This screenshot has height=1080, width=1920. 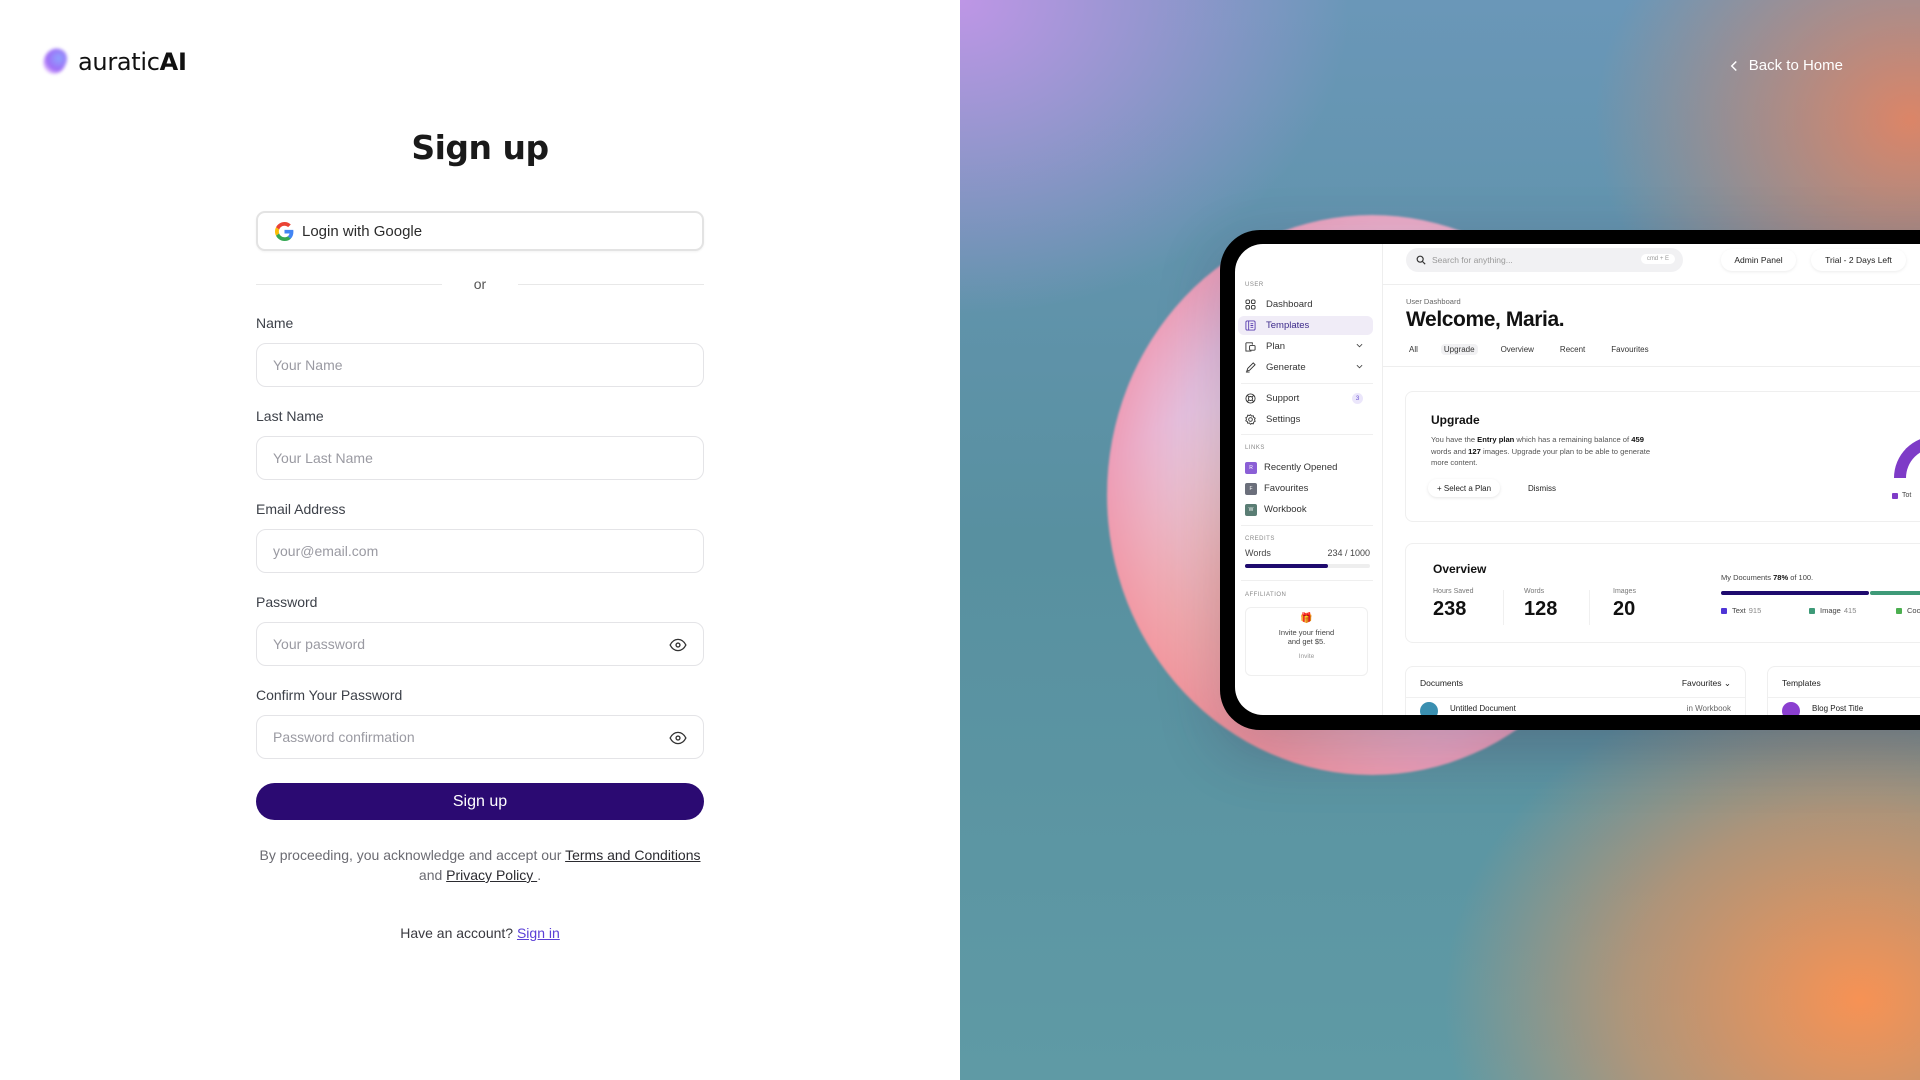 What do you see at coordinates (1289, 304) in the screenshot?
I see `sidebar-item-label: Dashboard` at bounding box center [1289, 304].